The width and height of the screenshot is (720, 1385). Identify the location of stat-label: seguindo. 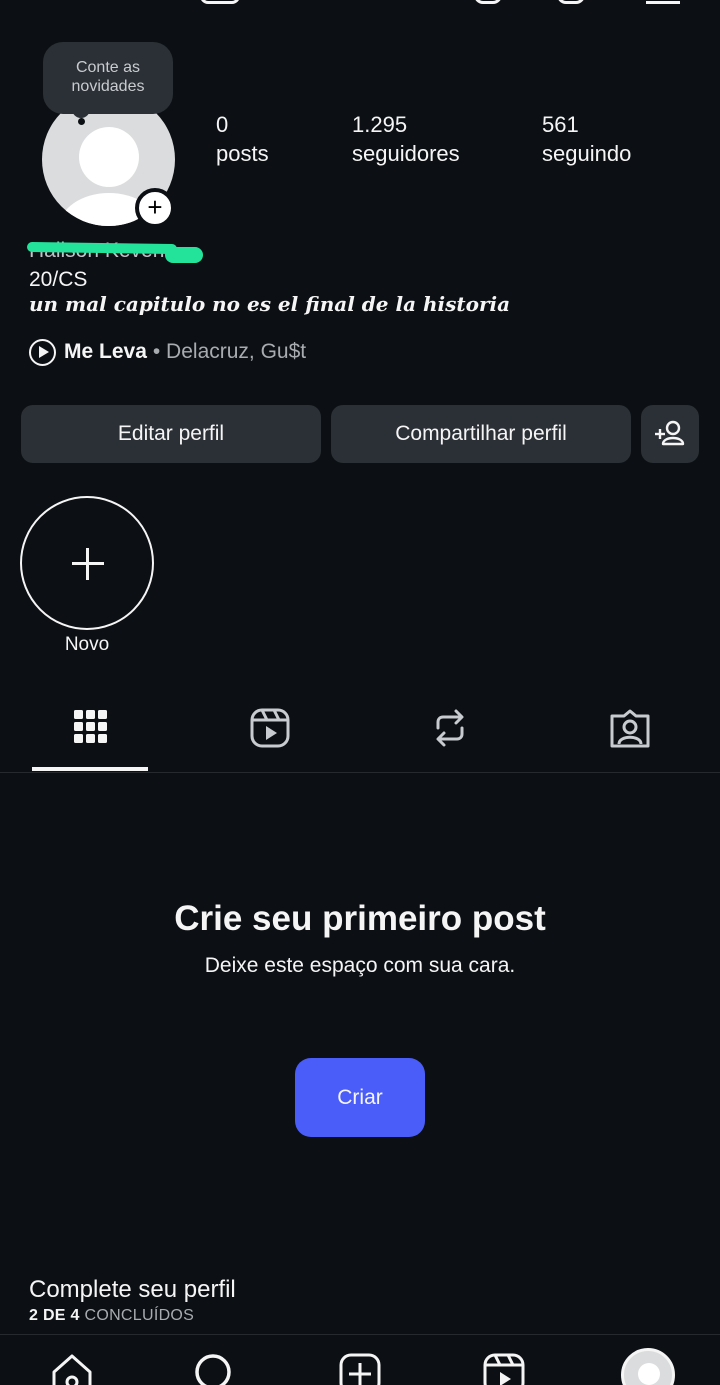
(587, 153).